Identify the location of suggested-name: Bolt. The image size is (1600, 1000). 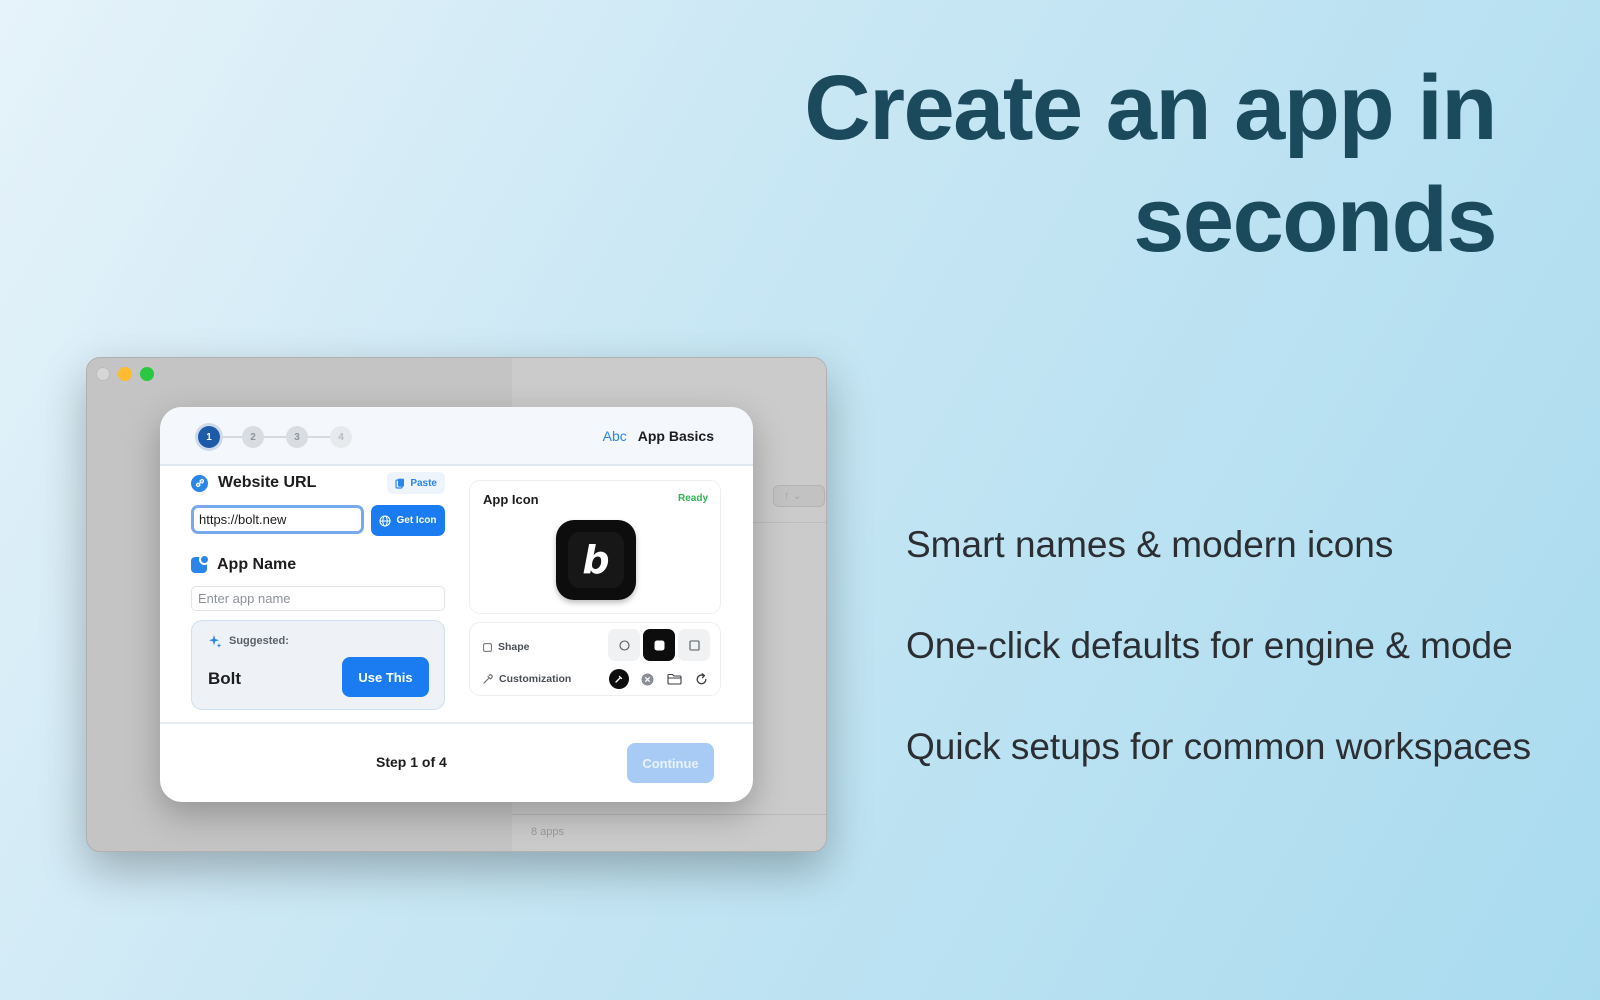
(225, 678).